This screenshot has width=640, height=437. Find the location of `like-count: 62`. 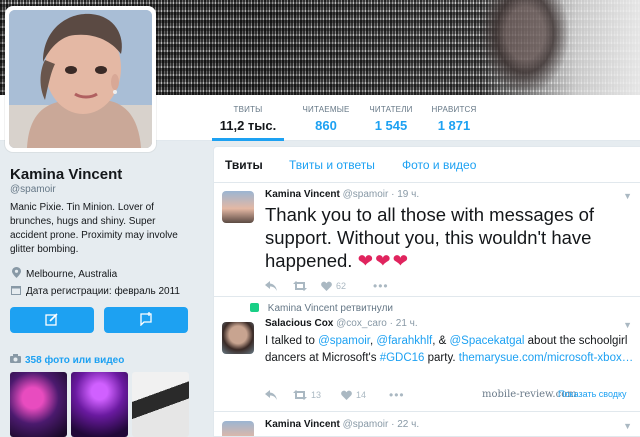

like-count: 62 is located at coordinates (341, 286).